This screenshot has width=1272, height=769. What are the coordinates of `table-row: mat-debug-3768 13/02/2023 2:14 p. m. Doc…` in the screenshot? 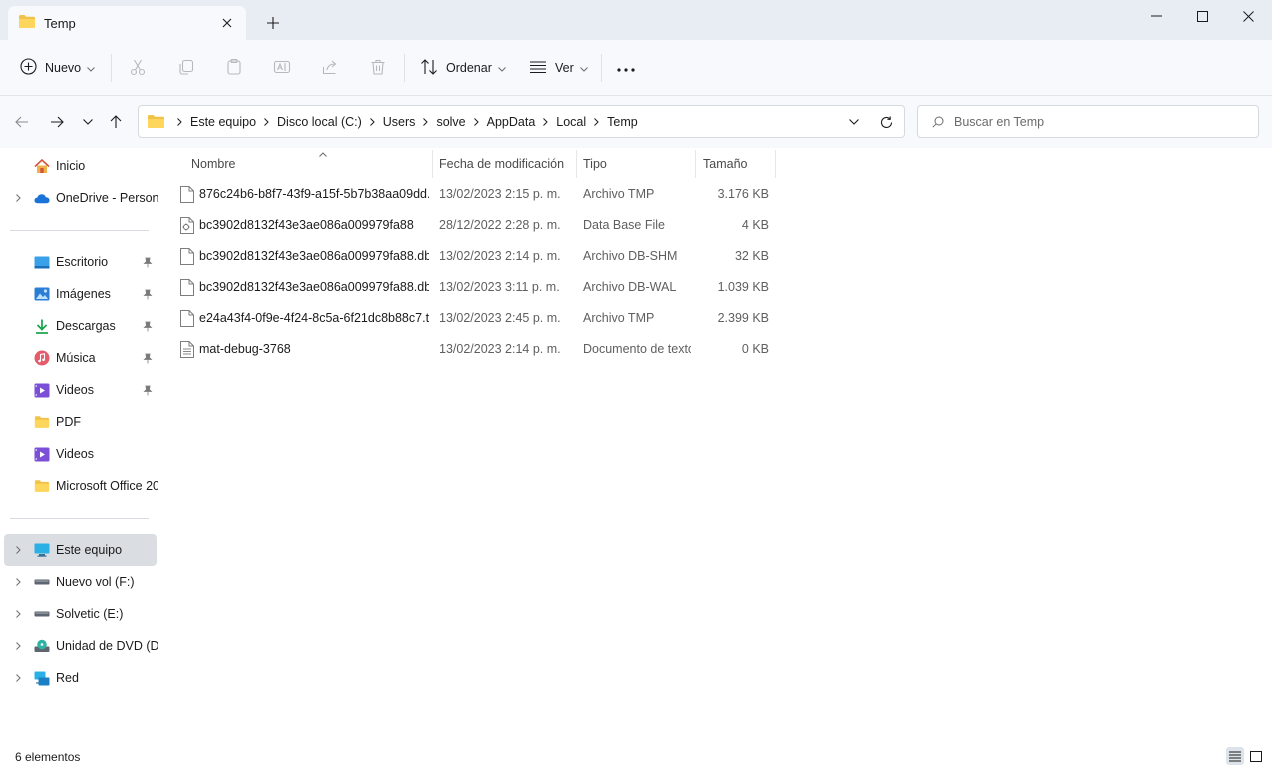 It's located at (476, 349).